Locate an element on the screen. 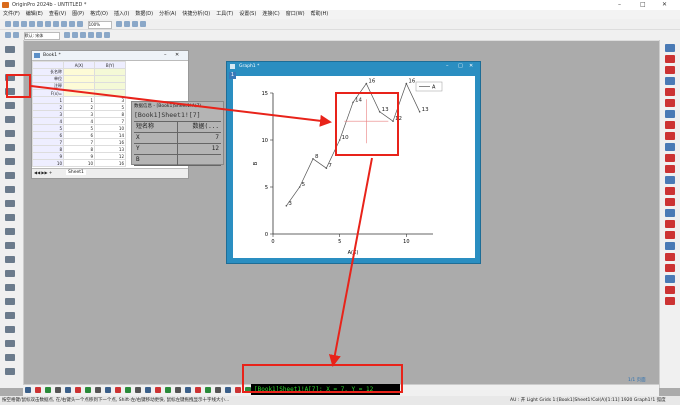 This screenshot has width=680, height=405. screen-reader-tool-icon is located at coordinates (10, 105).